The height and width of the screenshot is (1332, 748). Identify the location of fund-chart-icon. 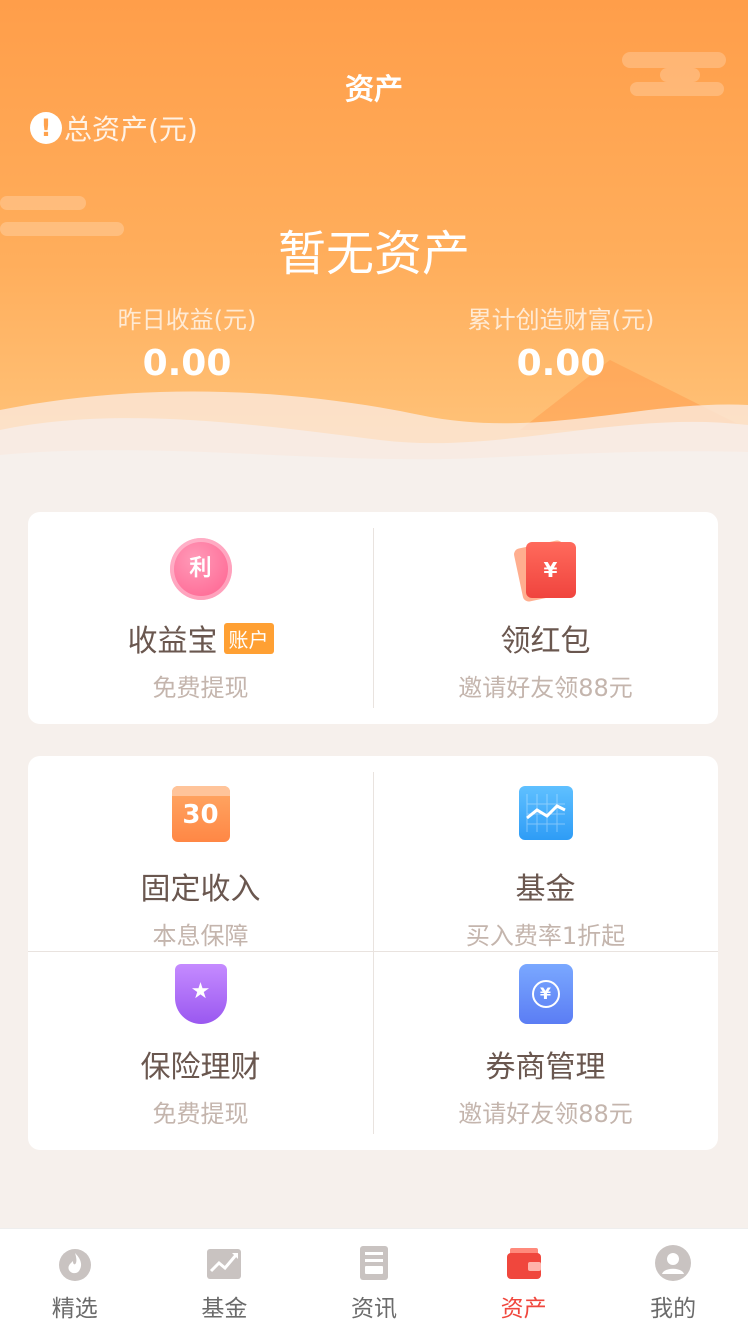
(546, 818).